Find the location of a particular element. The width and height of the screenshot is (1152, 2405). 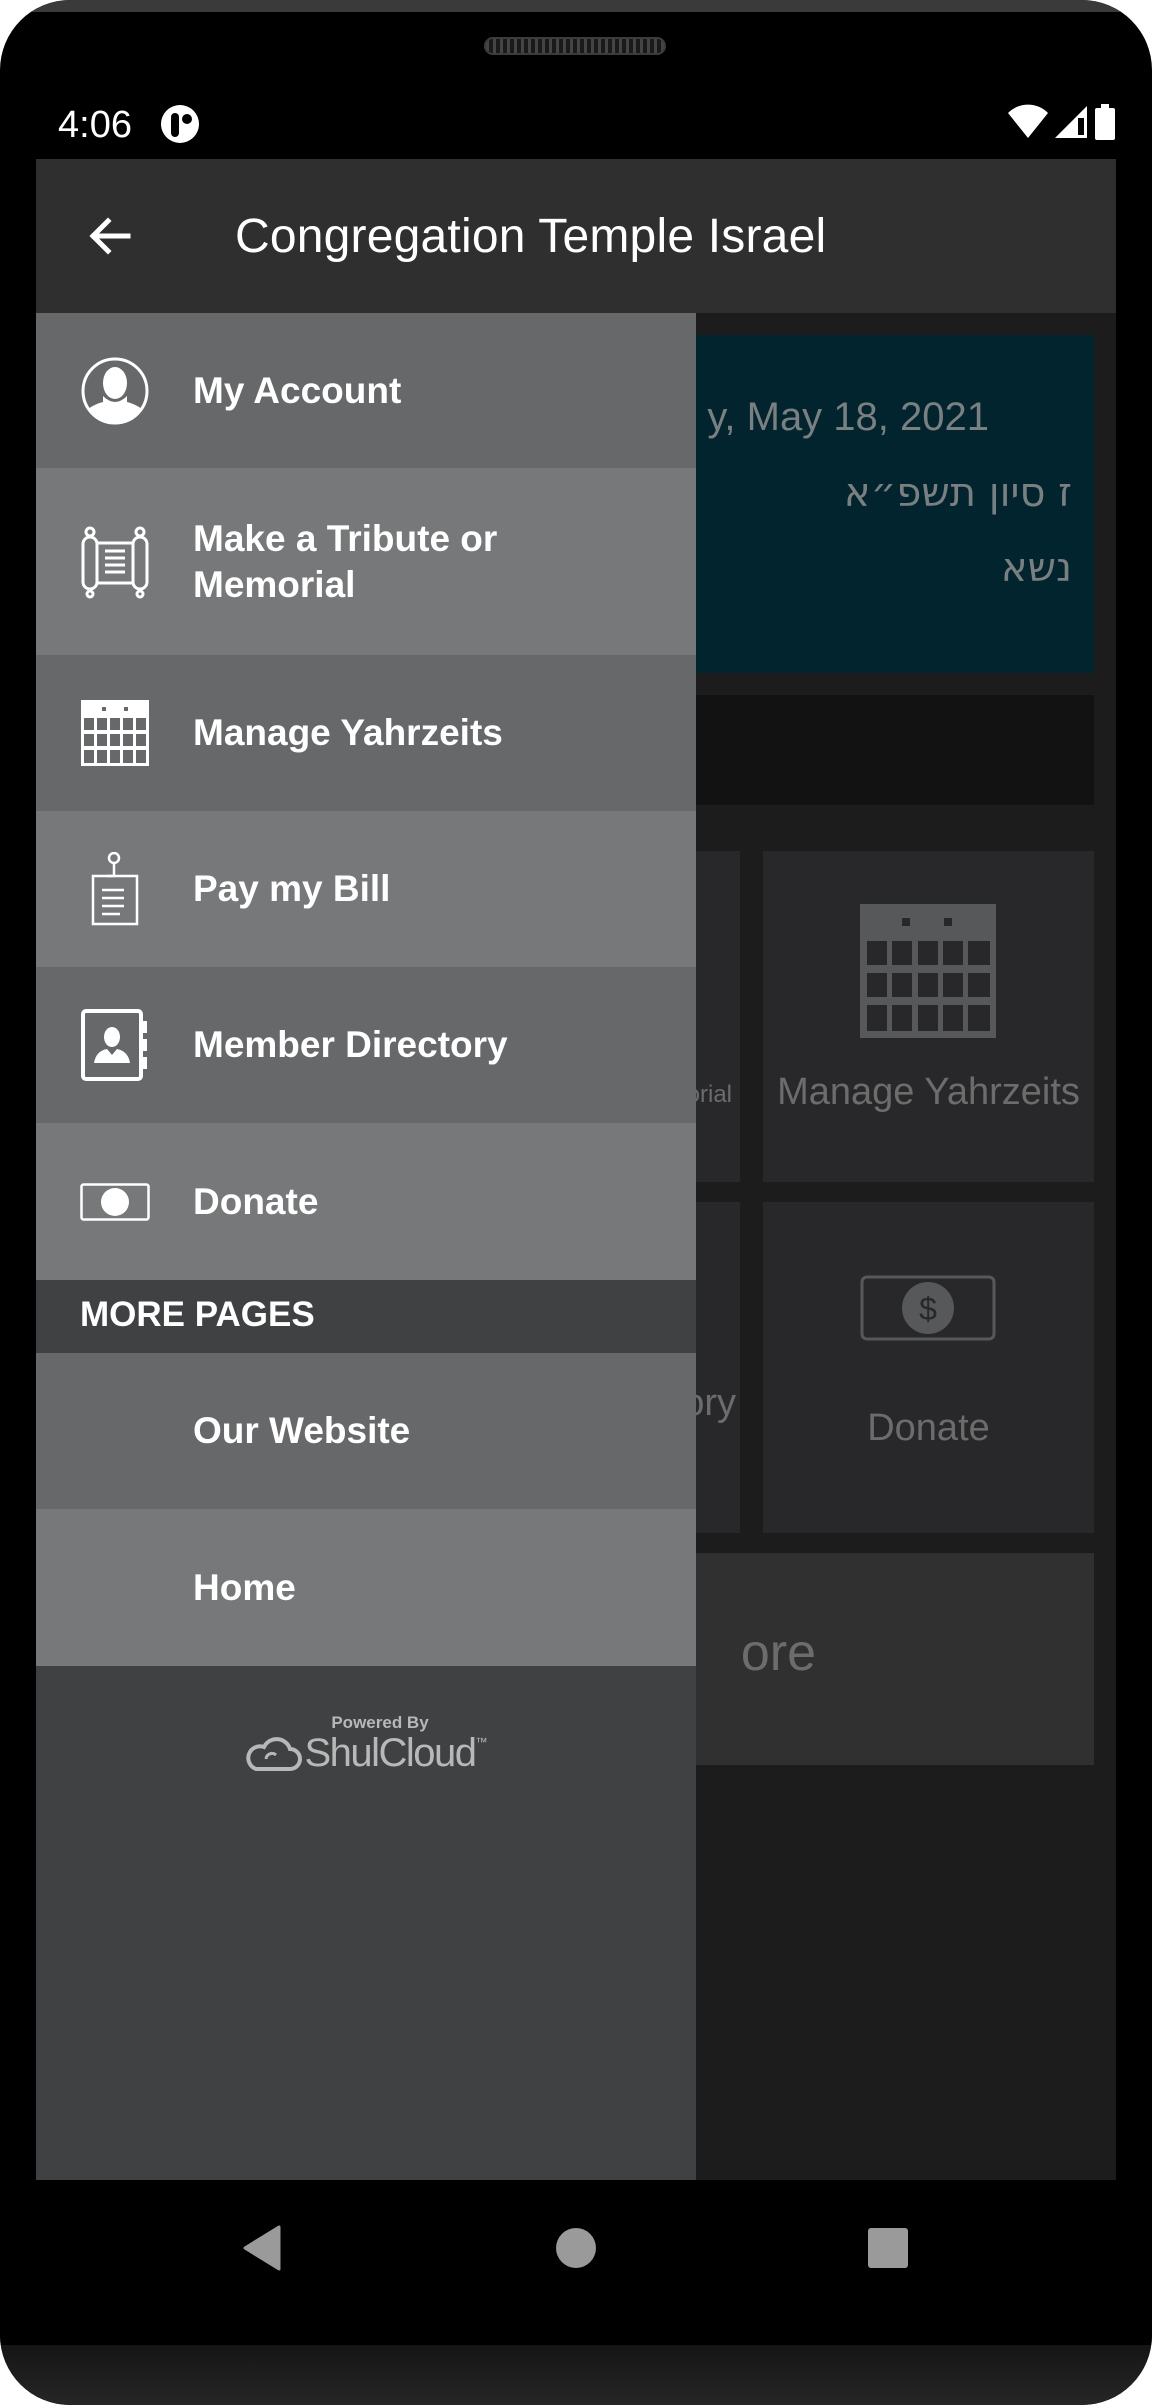

section-header-label: MORE PAGES is located at coordinates (197, 1314).